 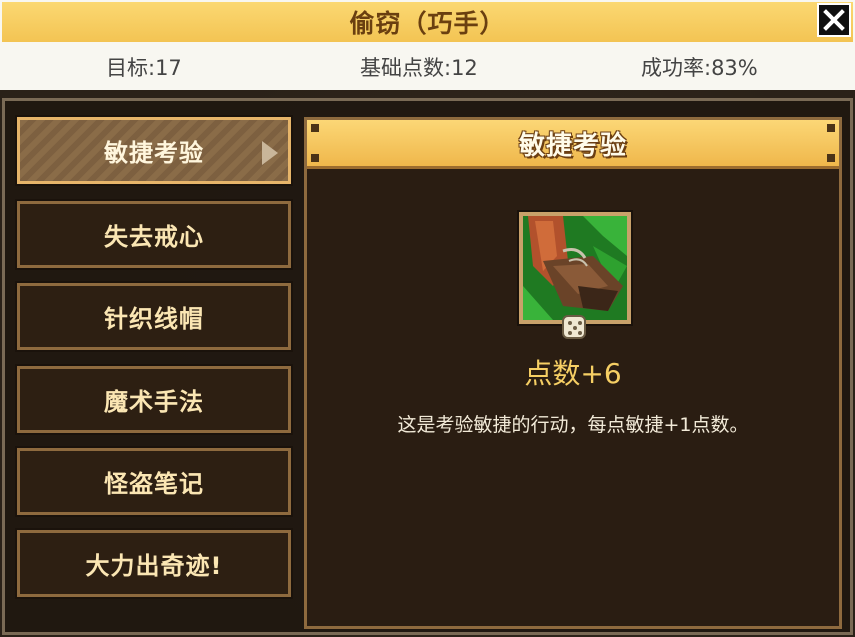 I want to click on points-bonus: 点数+6, so click(x=573, y=373).